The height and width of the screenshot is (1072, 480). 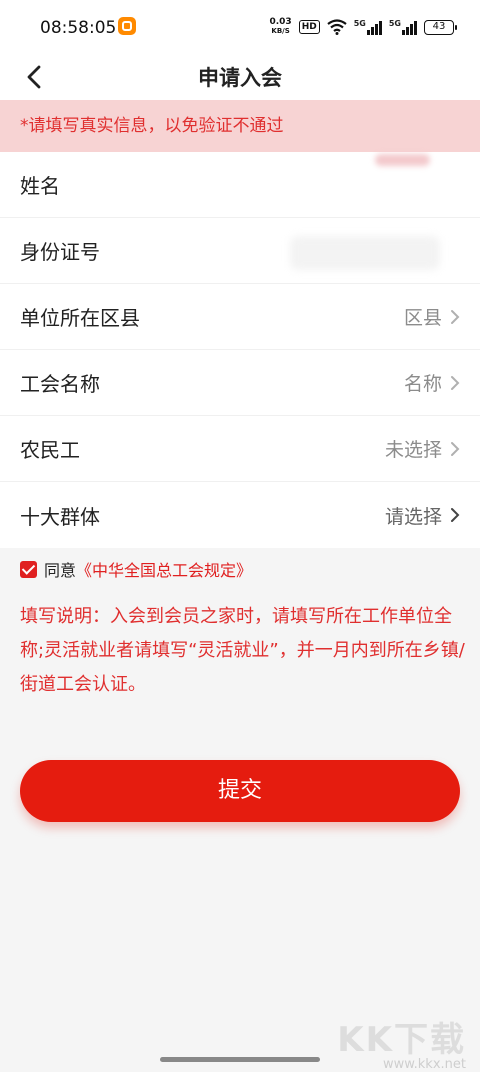 I want to click on ten-groups-value: 请选择, so click(x=413, y=516).